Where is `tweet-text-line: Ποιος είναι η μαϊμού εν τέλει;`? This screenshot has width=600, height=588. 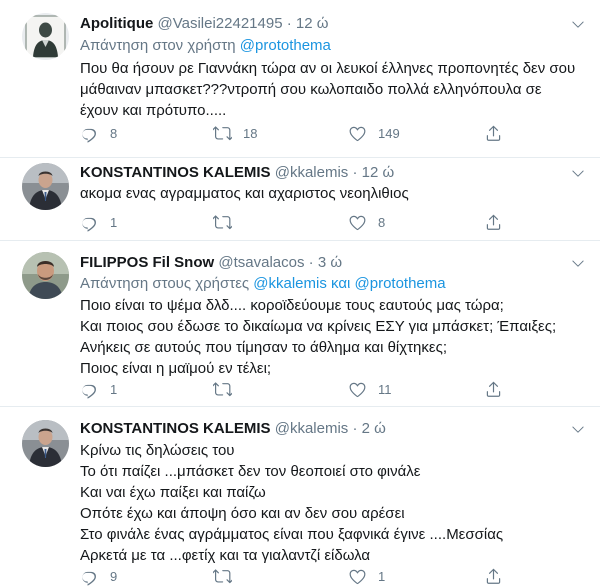 tweet-text-line: Ποιος είναι η μαϊμού εν τέλει; is located at coordinates (176, 368).